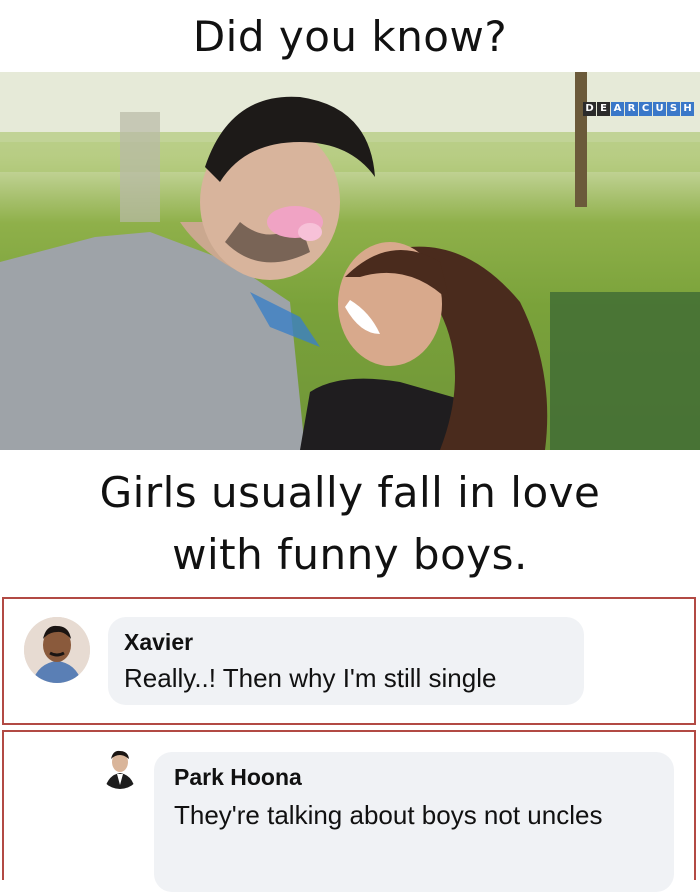 This screenshot has width=700, height=892. What do you see at coordinates (310, 678) in the screenshot?
I see `comment-text: Really..! Then why I'm still single` at bounding box center [310, 678].